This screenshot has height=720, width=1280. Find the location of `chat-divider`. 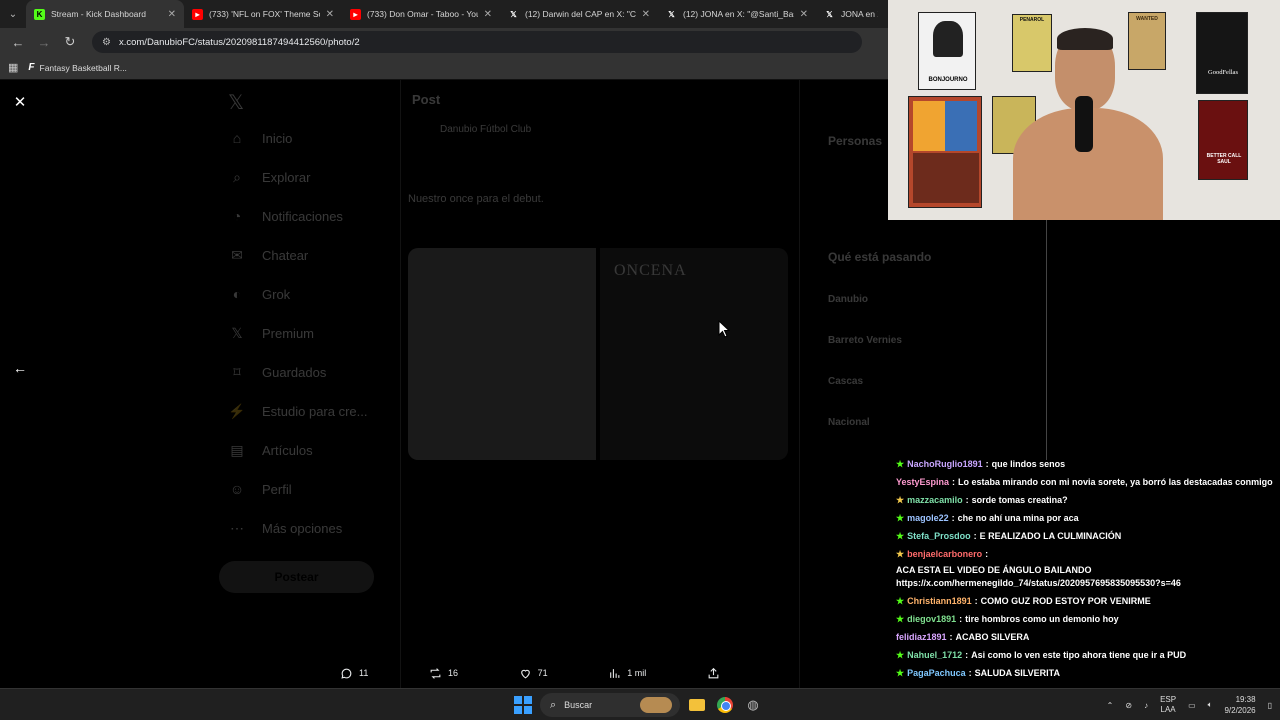

chat-divider is located at coordinates (1046, 340).